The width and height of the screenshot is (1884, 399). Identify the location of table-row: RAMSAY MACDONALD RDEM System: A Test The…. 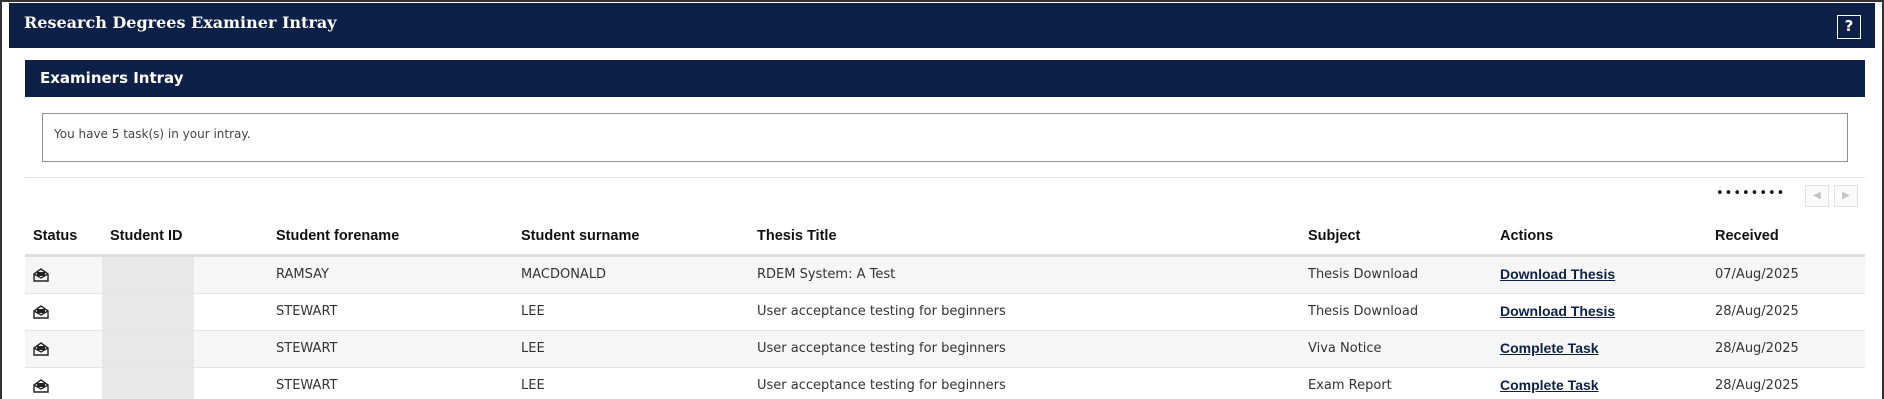
(945, 274).